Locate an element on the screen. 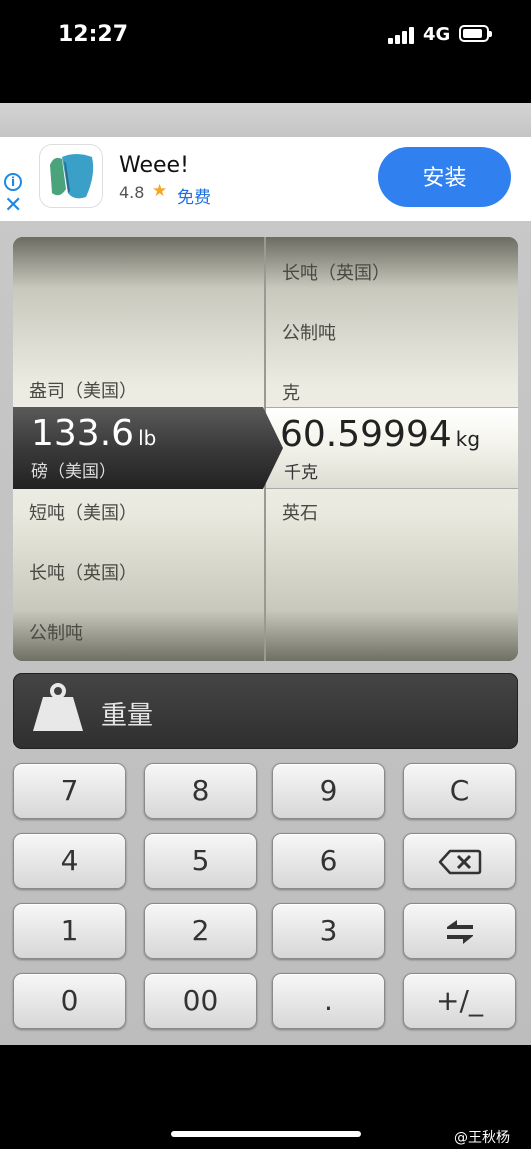  result-value: 60.59994 is located at coordinates (366, 434).